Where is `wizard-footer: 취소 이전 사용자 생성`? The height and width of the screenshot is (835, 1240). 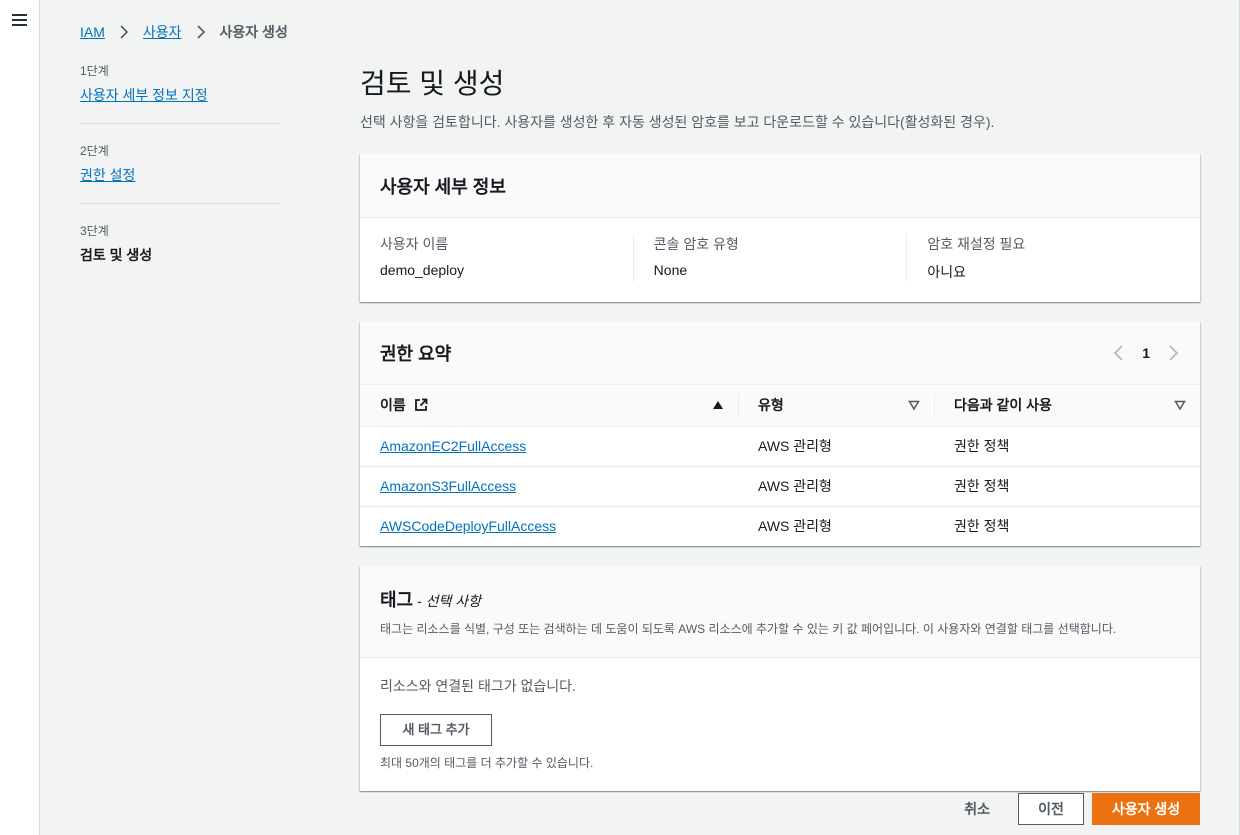
wizard-footer: 취소 이전 사용자 생성 is located at coordinates (1082, 809).